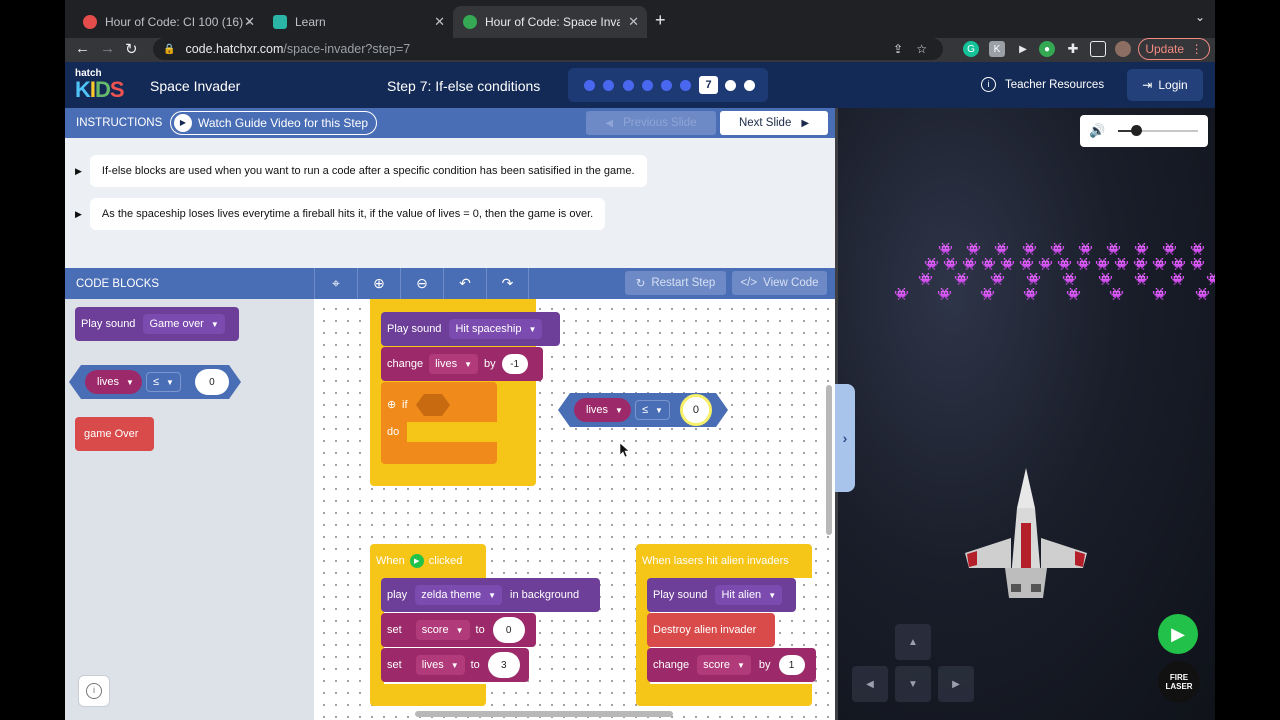  What do you see at coordinates (184, 324) in the screenshot?
I see `sound-dropdown: Game over ▼` at bounding box center [184, 324].